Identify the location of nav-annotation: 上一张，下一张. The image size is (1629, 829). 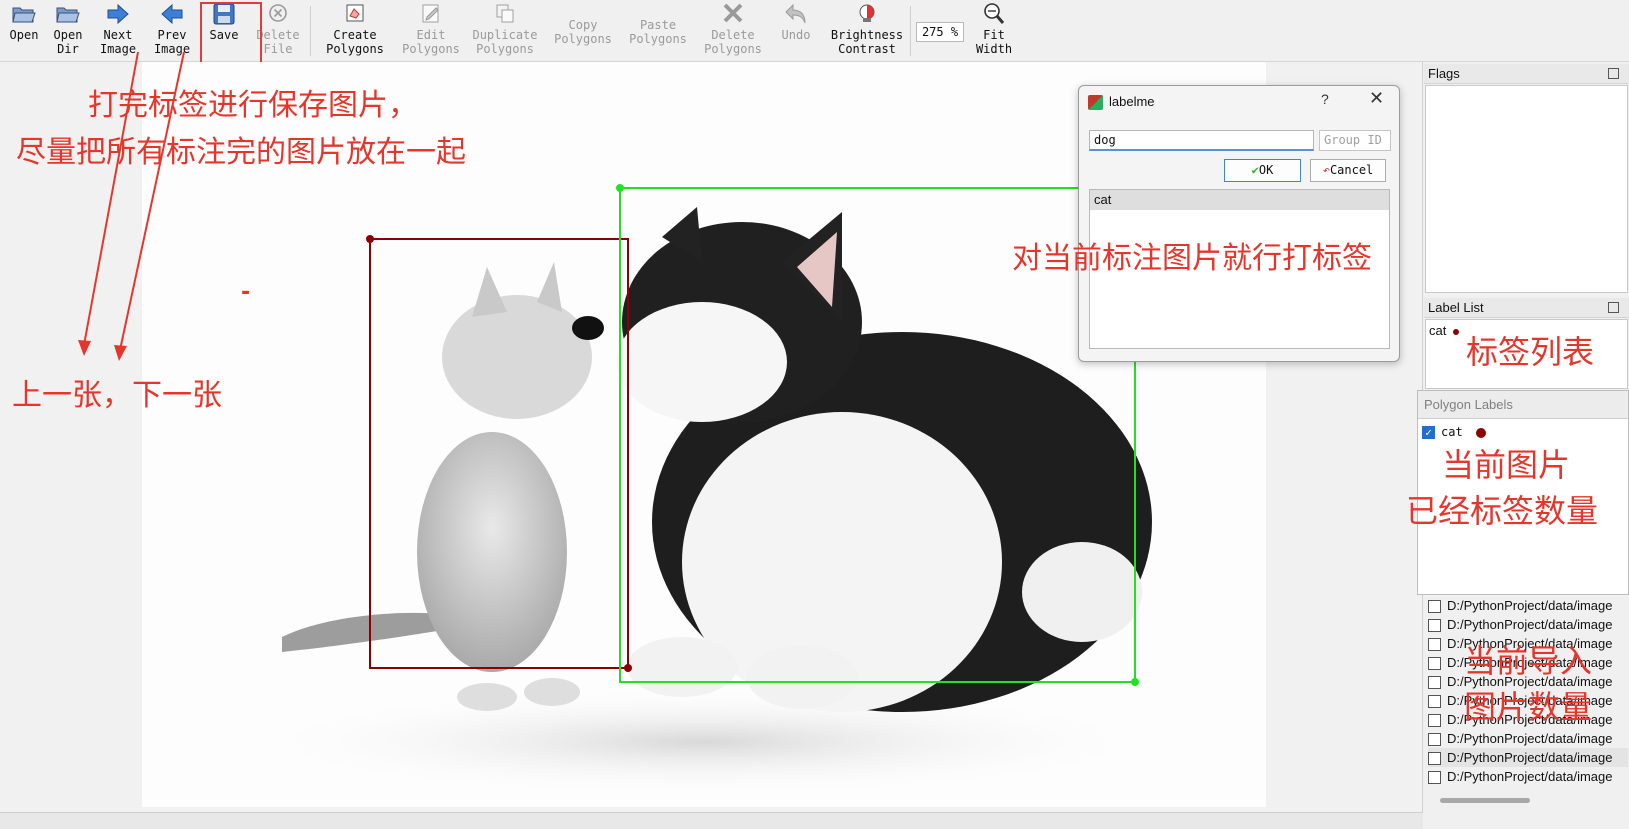
(117, 395).